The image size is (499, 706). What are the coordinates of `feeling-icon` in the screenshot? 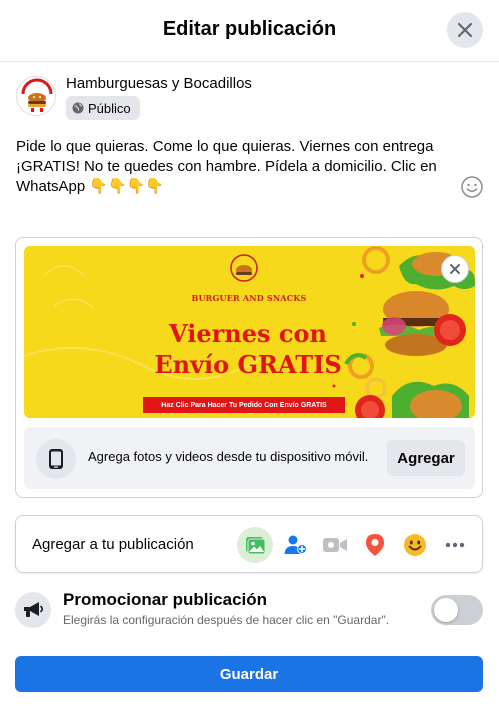 It's located at (415, 545).